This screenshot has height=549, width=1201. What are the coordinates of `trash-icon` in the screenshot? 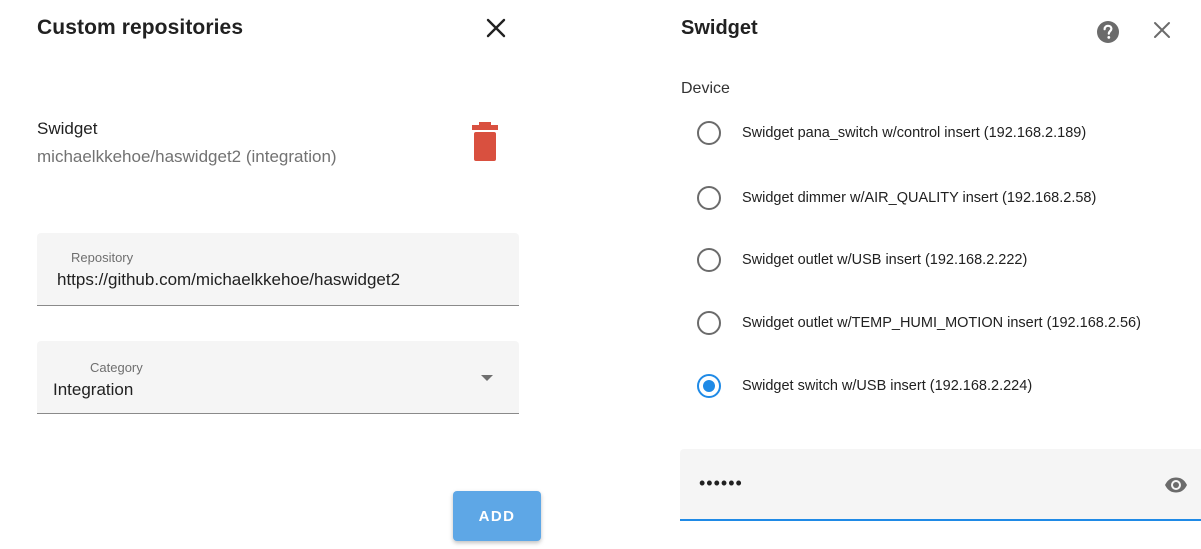 It's located at (485, 141).